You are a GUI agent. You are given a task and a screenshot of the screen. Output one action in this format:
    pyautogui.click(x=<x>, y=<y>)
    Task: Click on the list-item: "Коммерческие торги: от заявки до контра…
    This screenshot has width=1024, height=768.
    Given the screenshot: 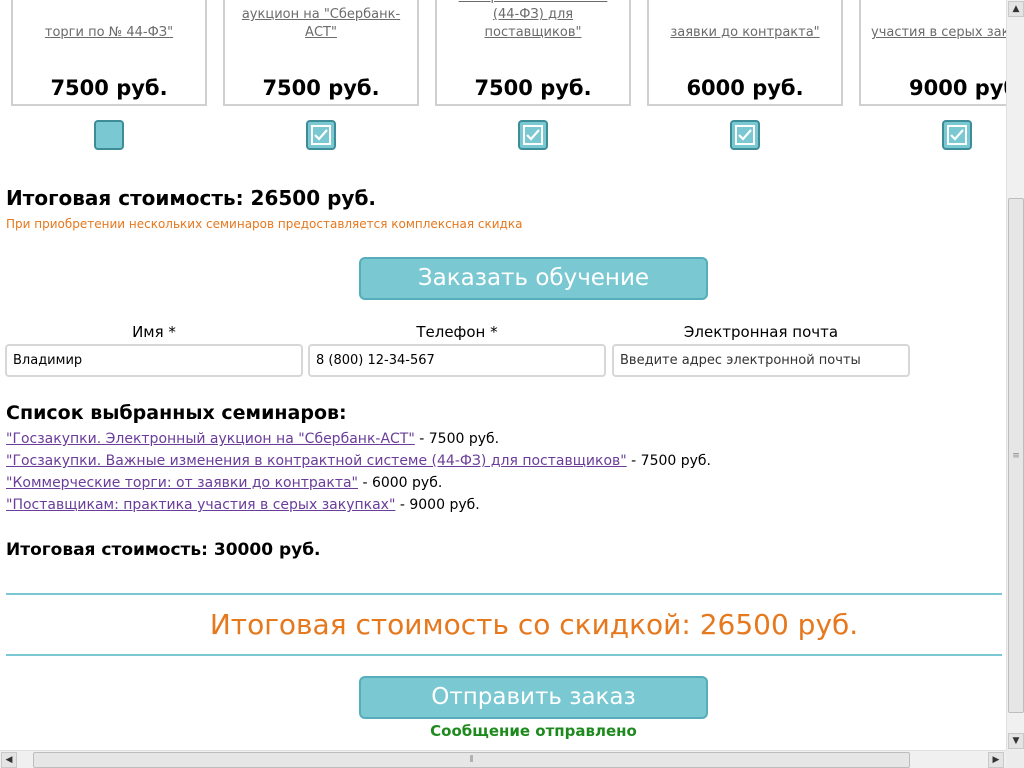 What is the action you would take?
    pyautogui.click(x=358, y=483)
    